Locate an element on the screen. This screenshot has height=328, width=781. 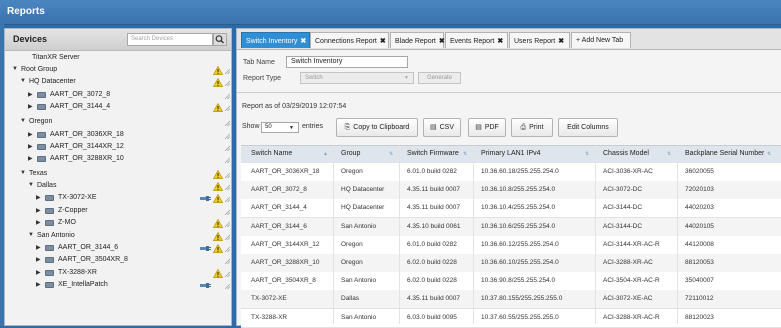
tree-node: ▶ TX-3288-XR is located at coordinates (118, 273).